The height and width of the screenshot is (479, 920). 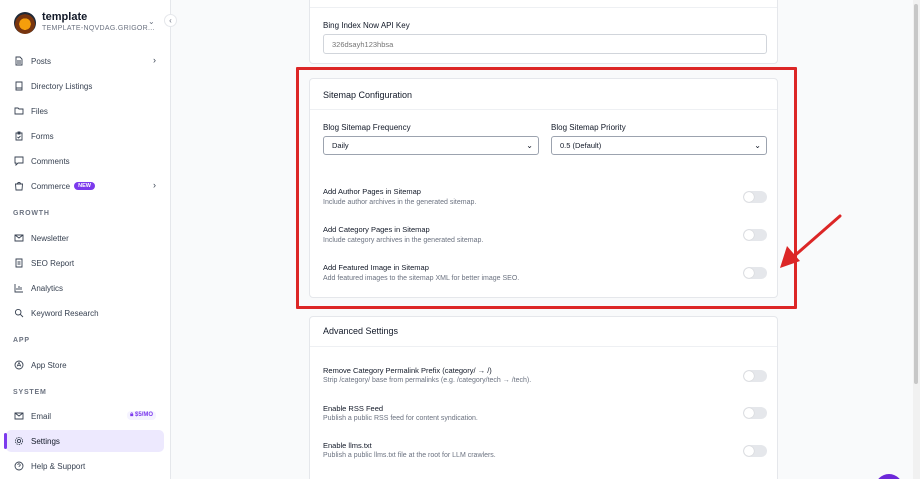 What do you see at coordinates (47, 288) in the screenshot?
I see `sidebar-item-label: Analytics` at bounding box center [47, 288].